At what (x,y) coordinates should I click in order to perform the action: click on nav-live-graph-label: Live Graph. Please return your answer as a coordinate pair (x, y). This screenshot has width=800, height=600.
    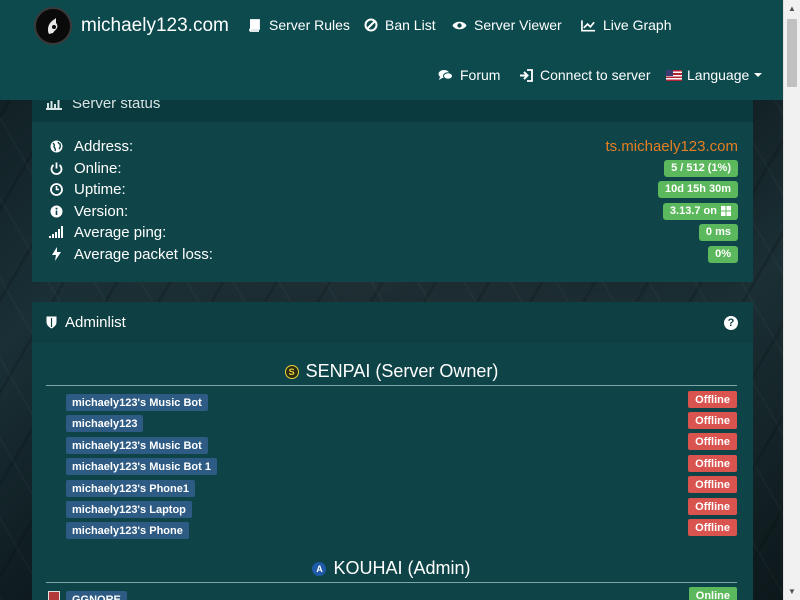
    Looking at the image, I should click on (637, 25).